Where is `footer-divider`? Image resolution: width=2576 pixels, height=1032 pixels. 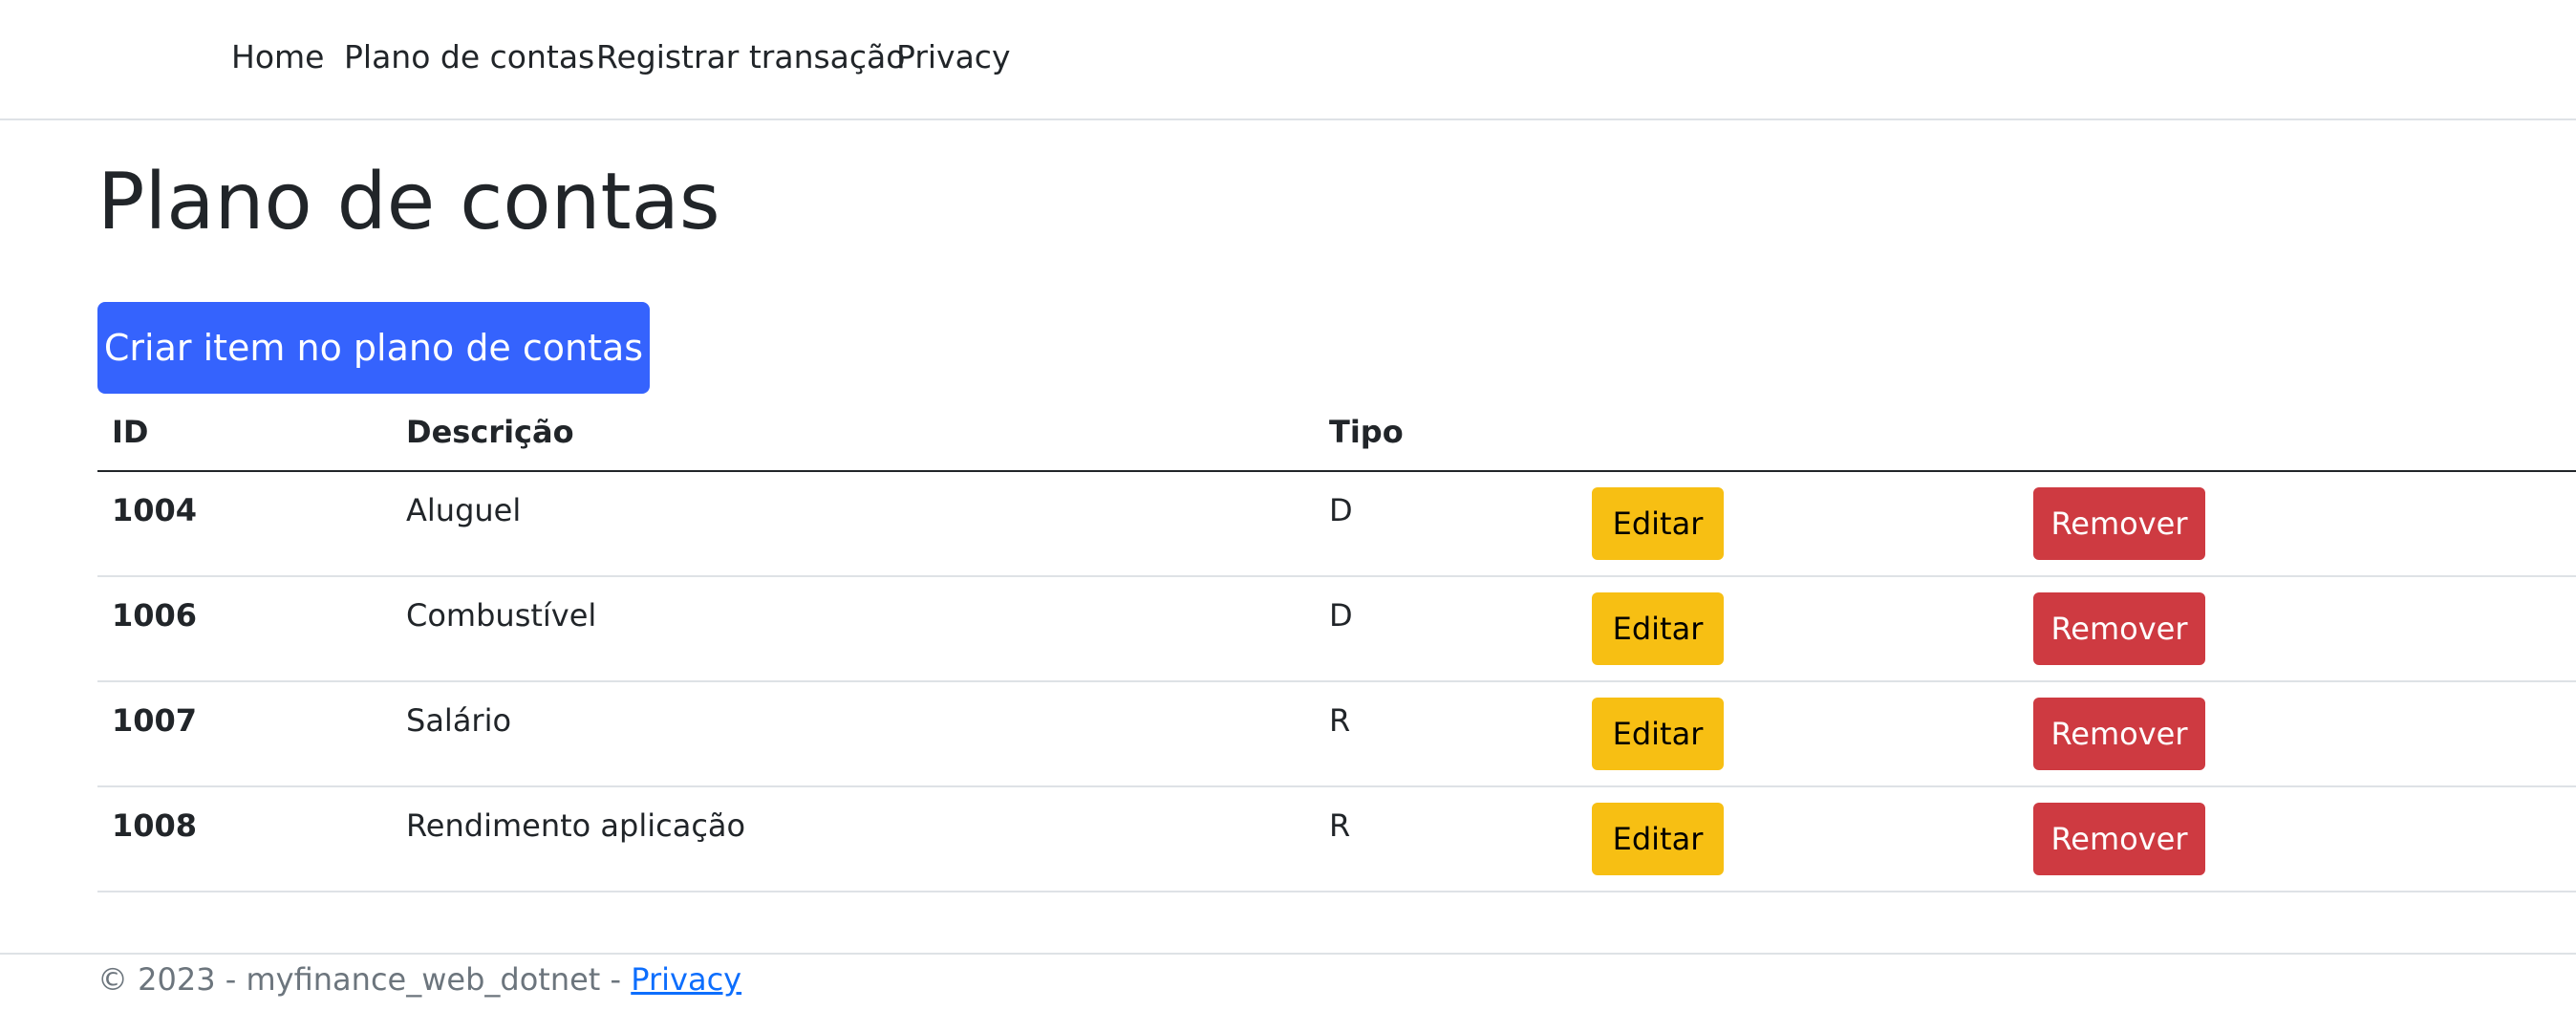
footer-divider is located at coordinates (1288, 954).